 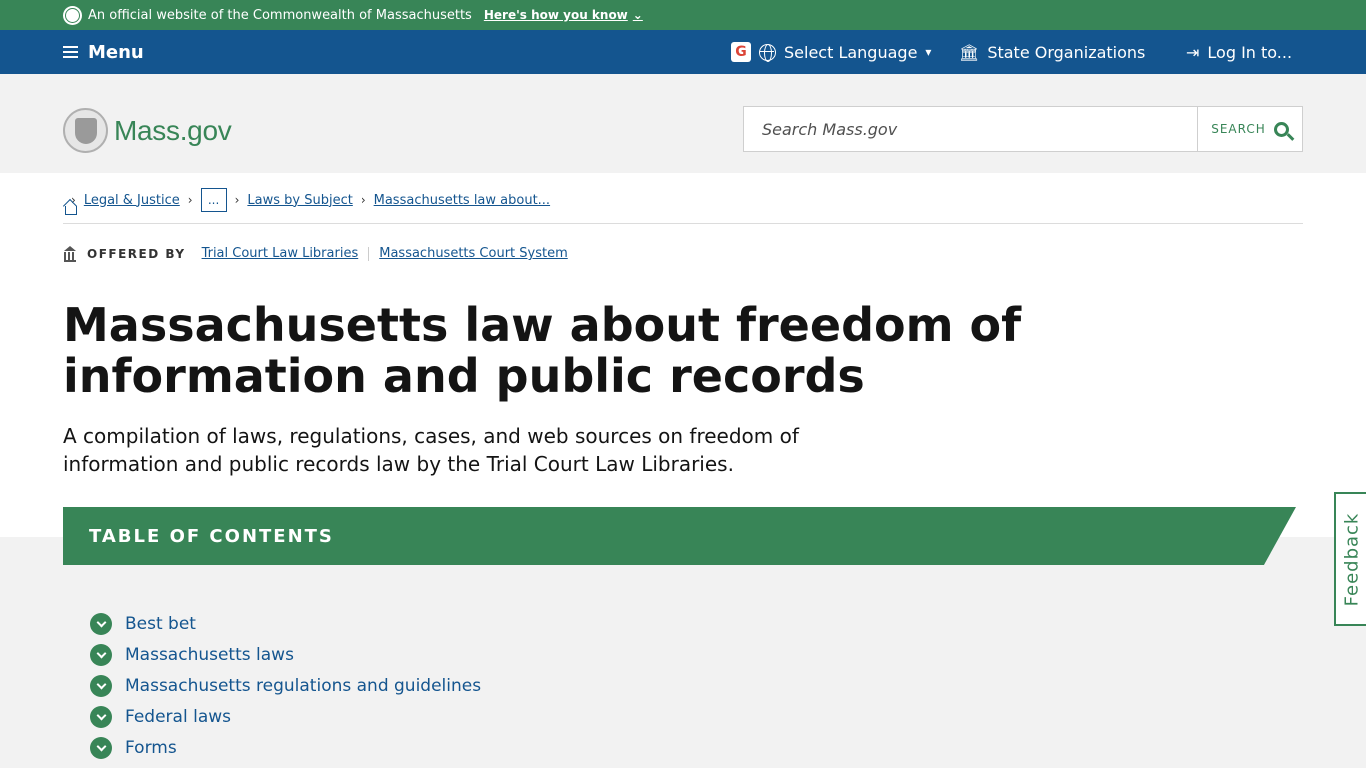 I want to click on toc-heading: TABLE OF CONTENTS, so click(x=679, y=536).